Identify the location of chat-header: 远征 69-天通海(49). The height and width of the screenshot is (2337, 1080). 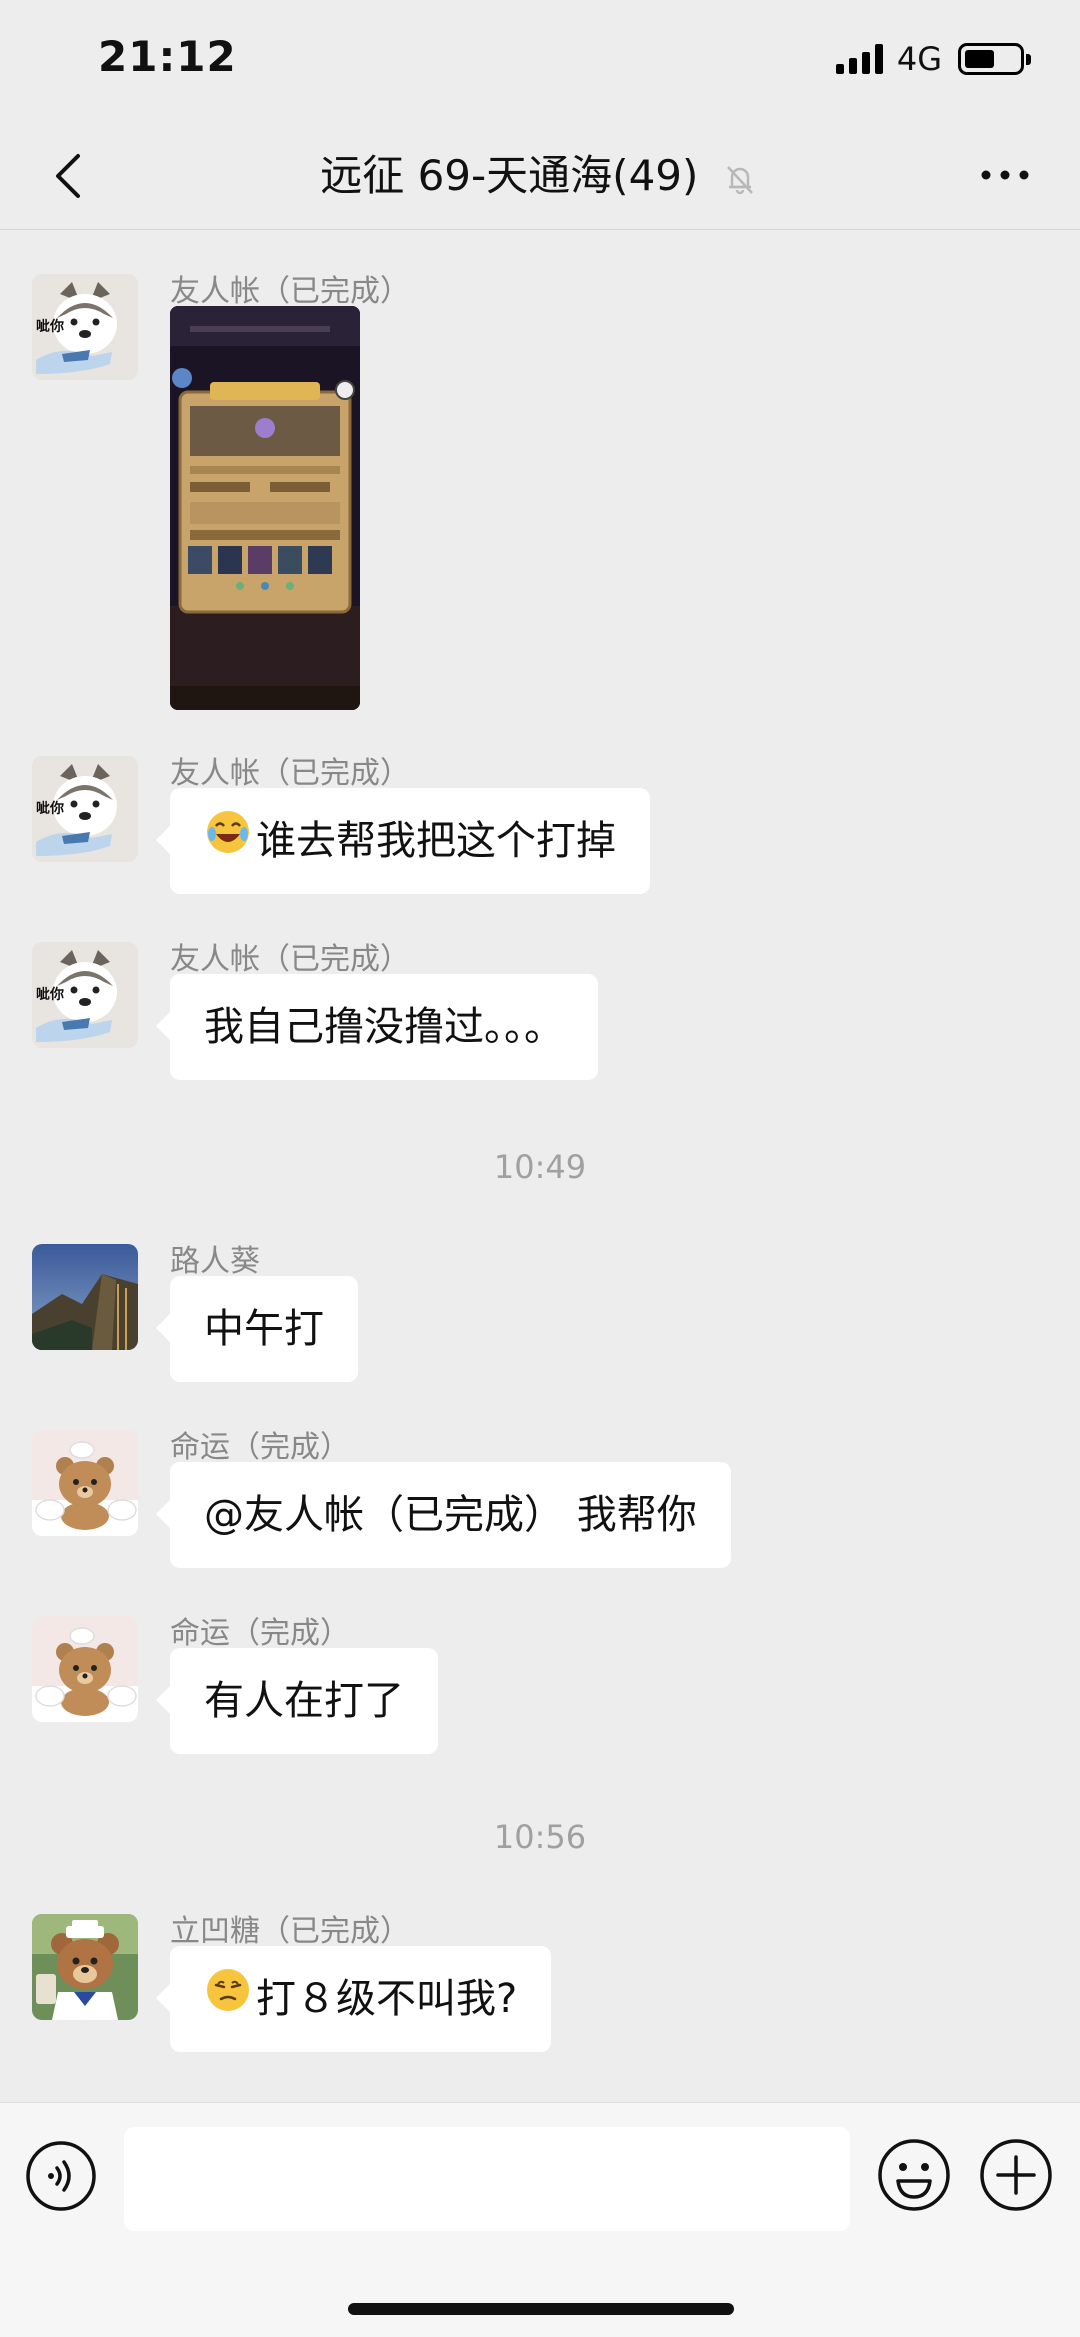
(540, 175).